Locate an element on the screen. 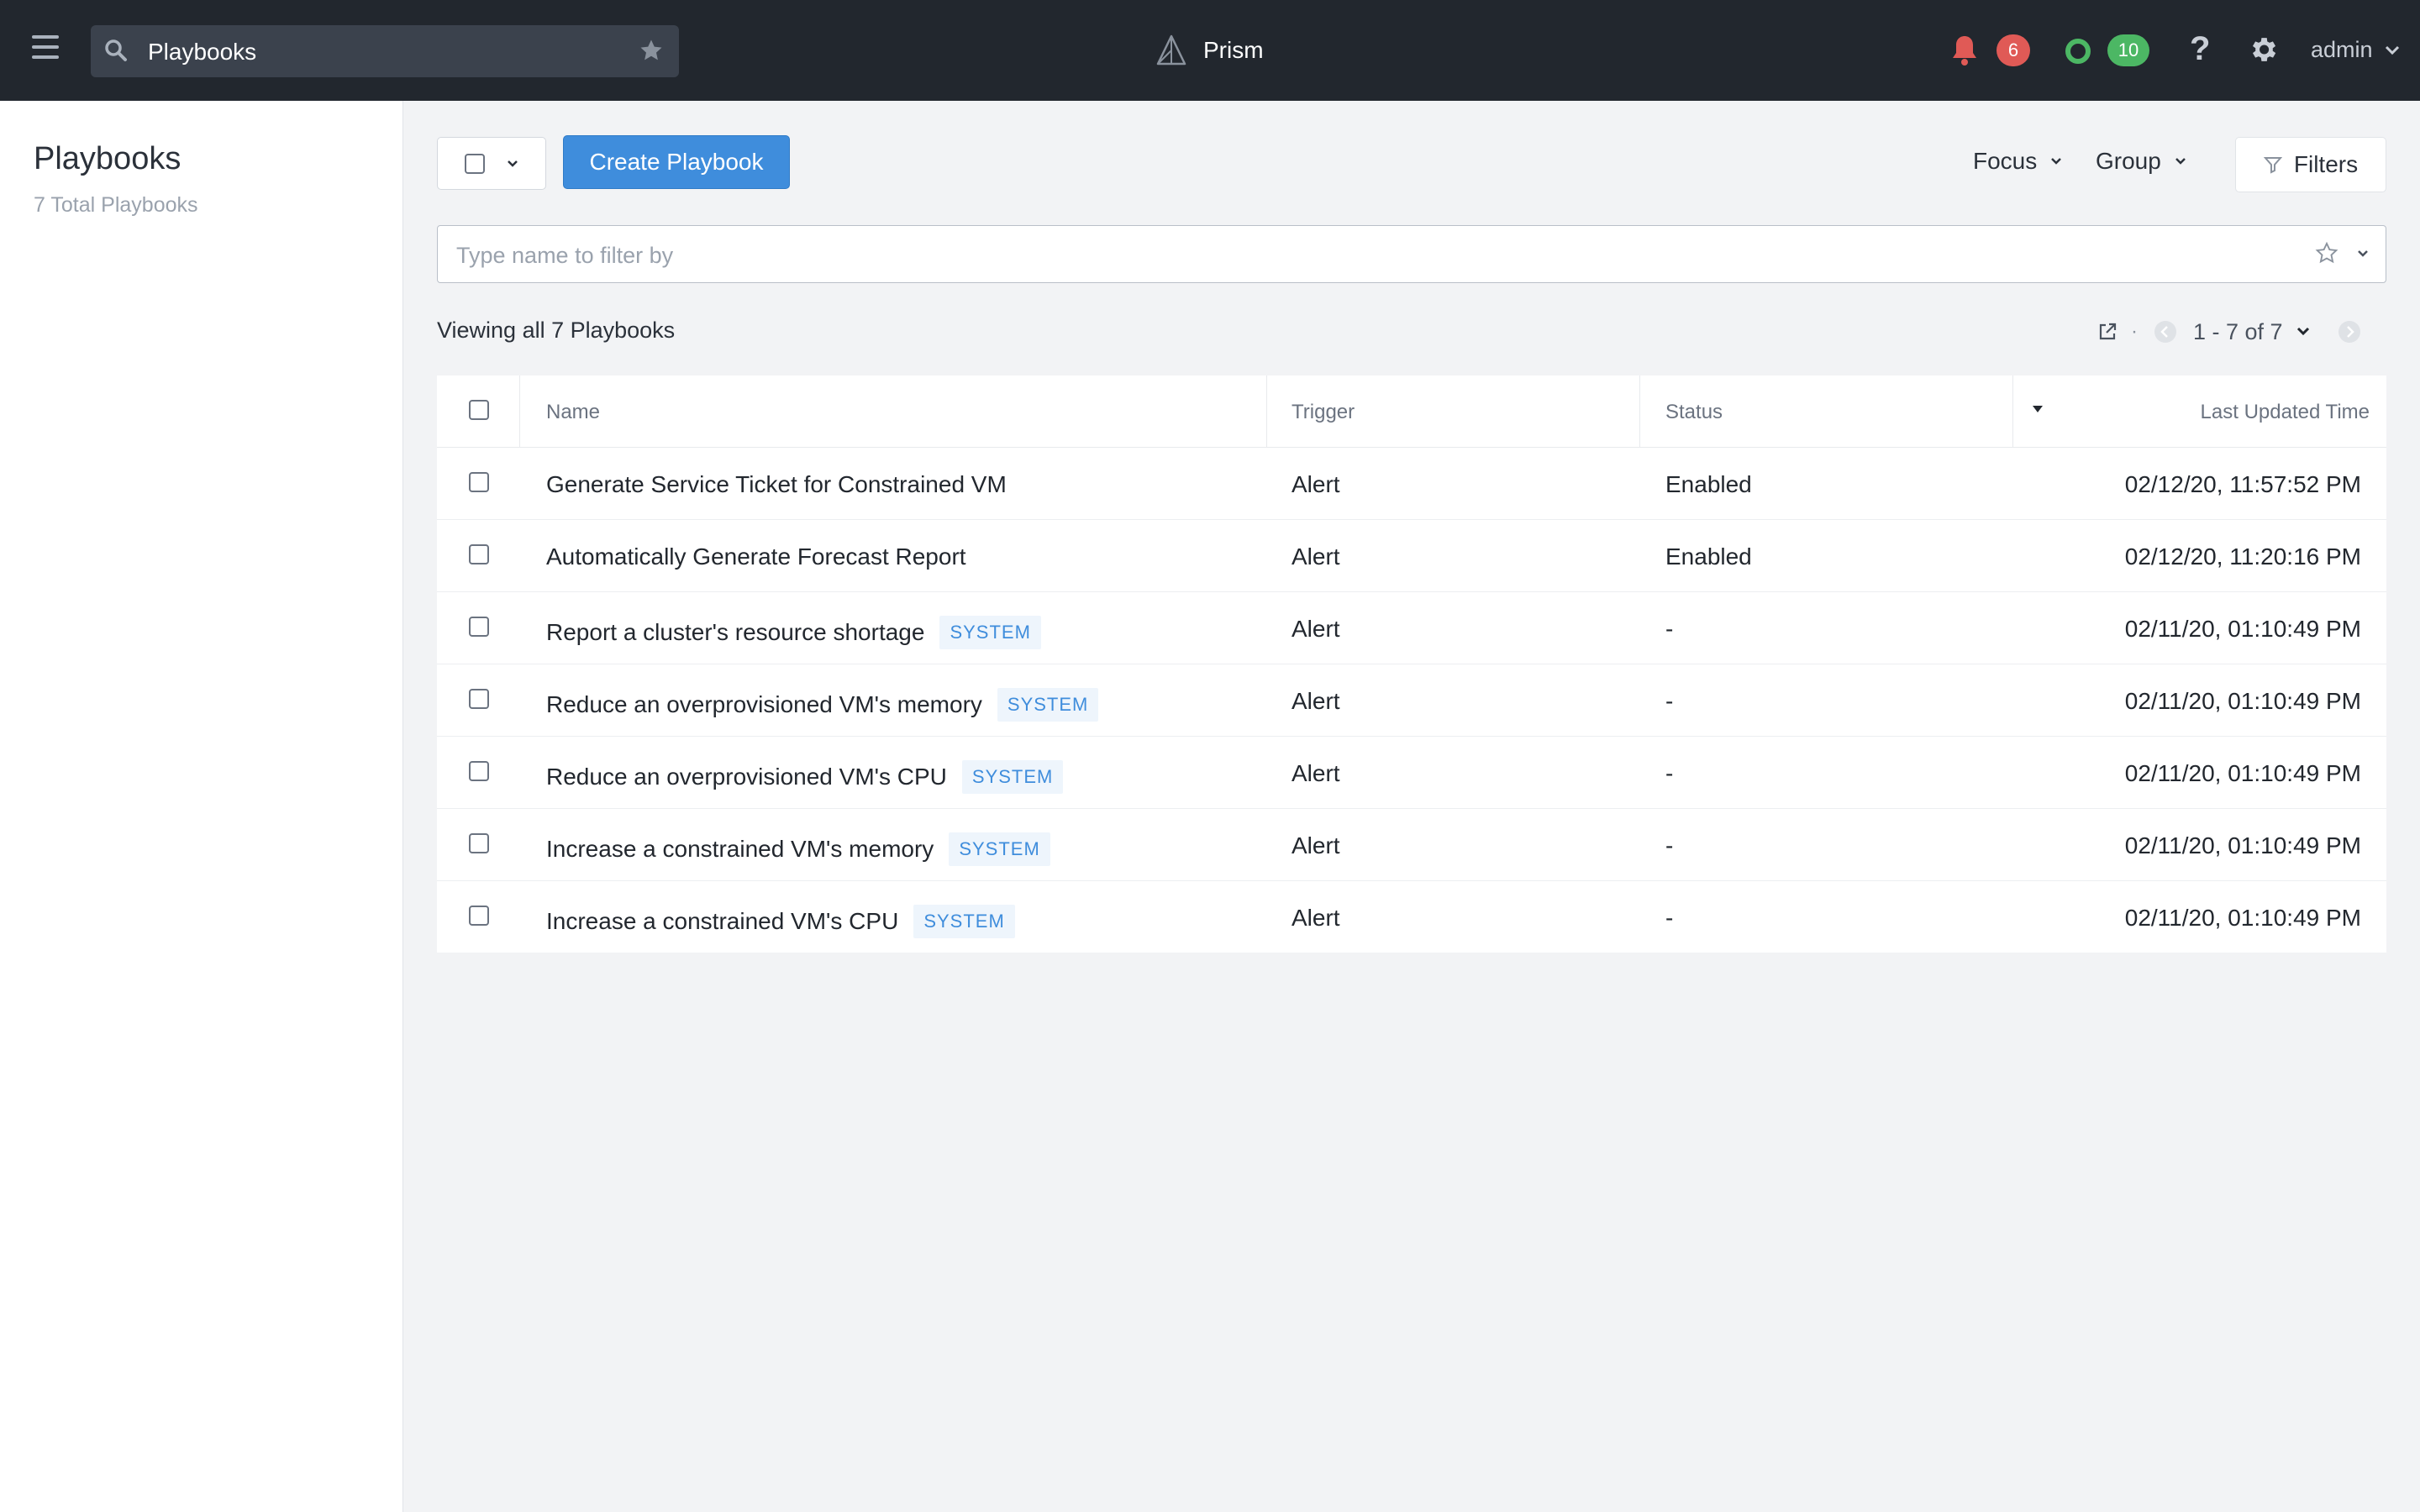 The width and height of the screenshot is (2420, 1512). bulk-select-dropdown is located at coordinates (492, 163).